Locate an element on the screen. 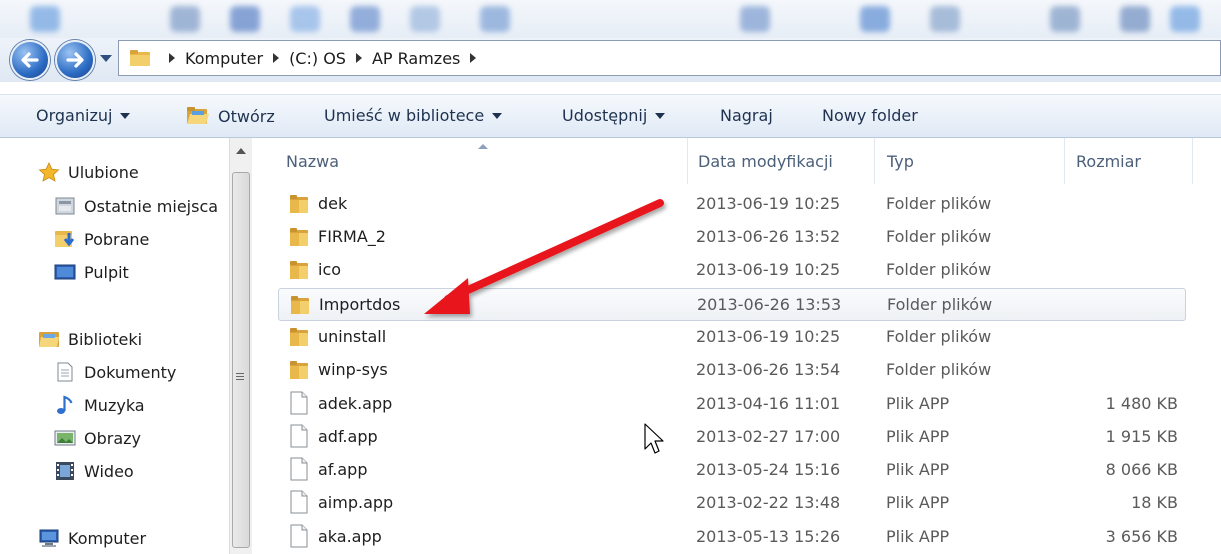  nav-pictures-label: Obrazy is located at coordinates (112, 438).